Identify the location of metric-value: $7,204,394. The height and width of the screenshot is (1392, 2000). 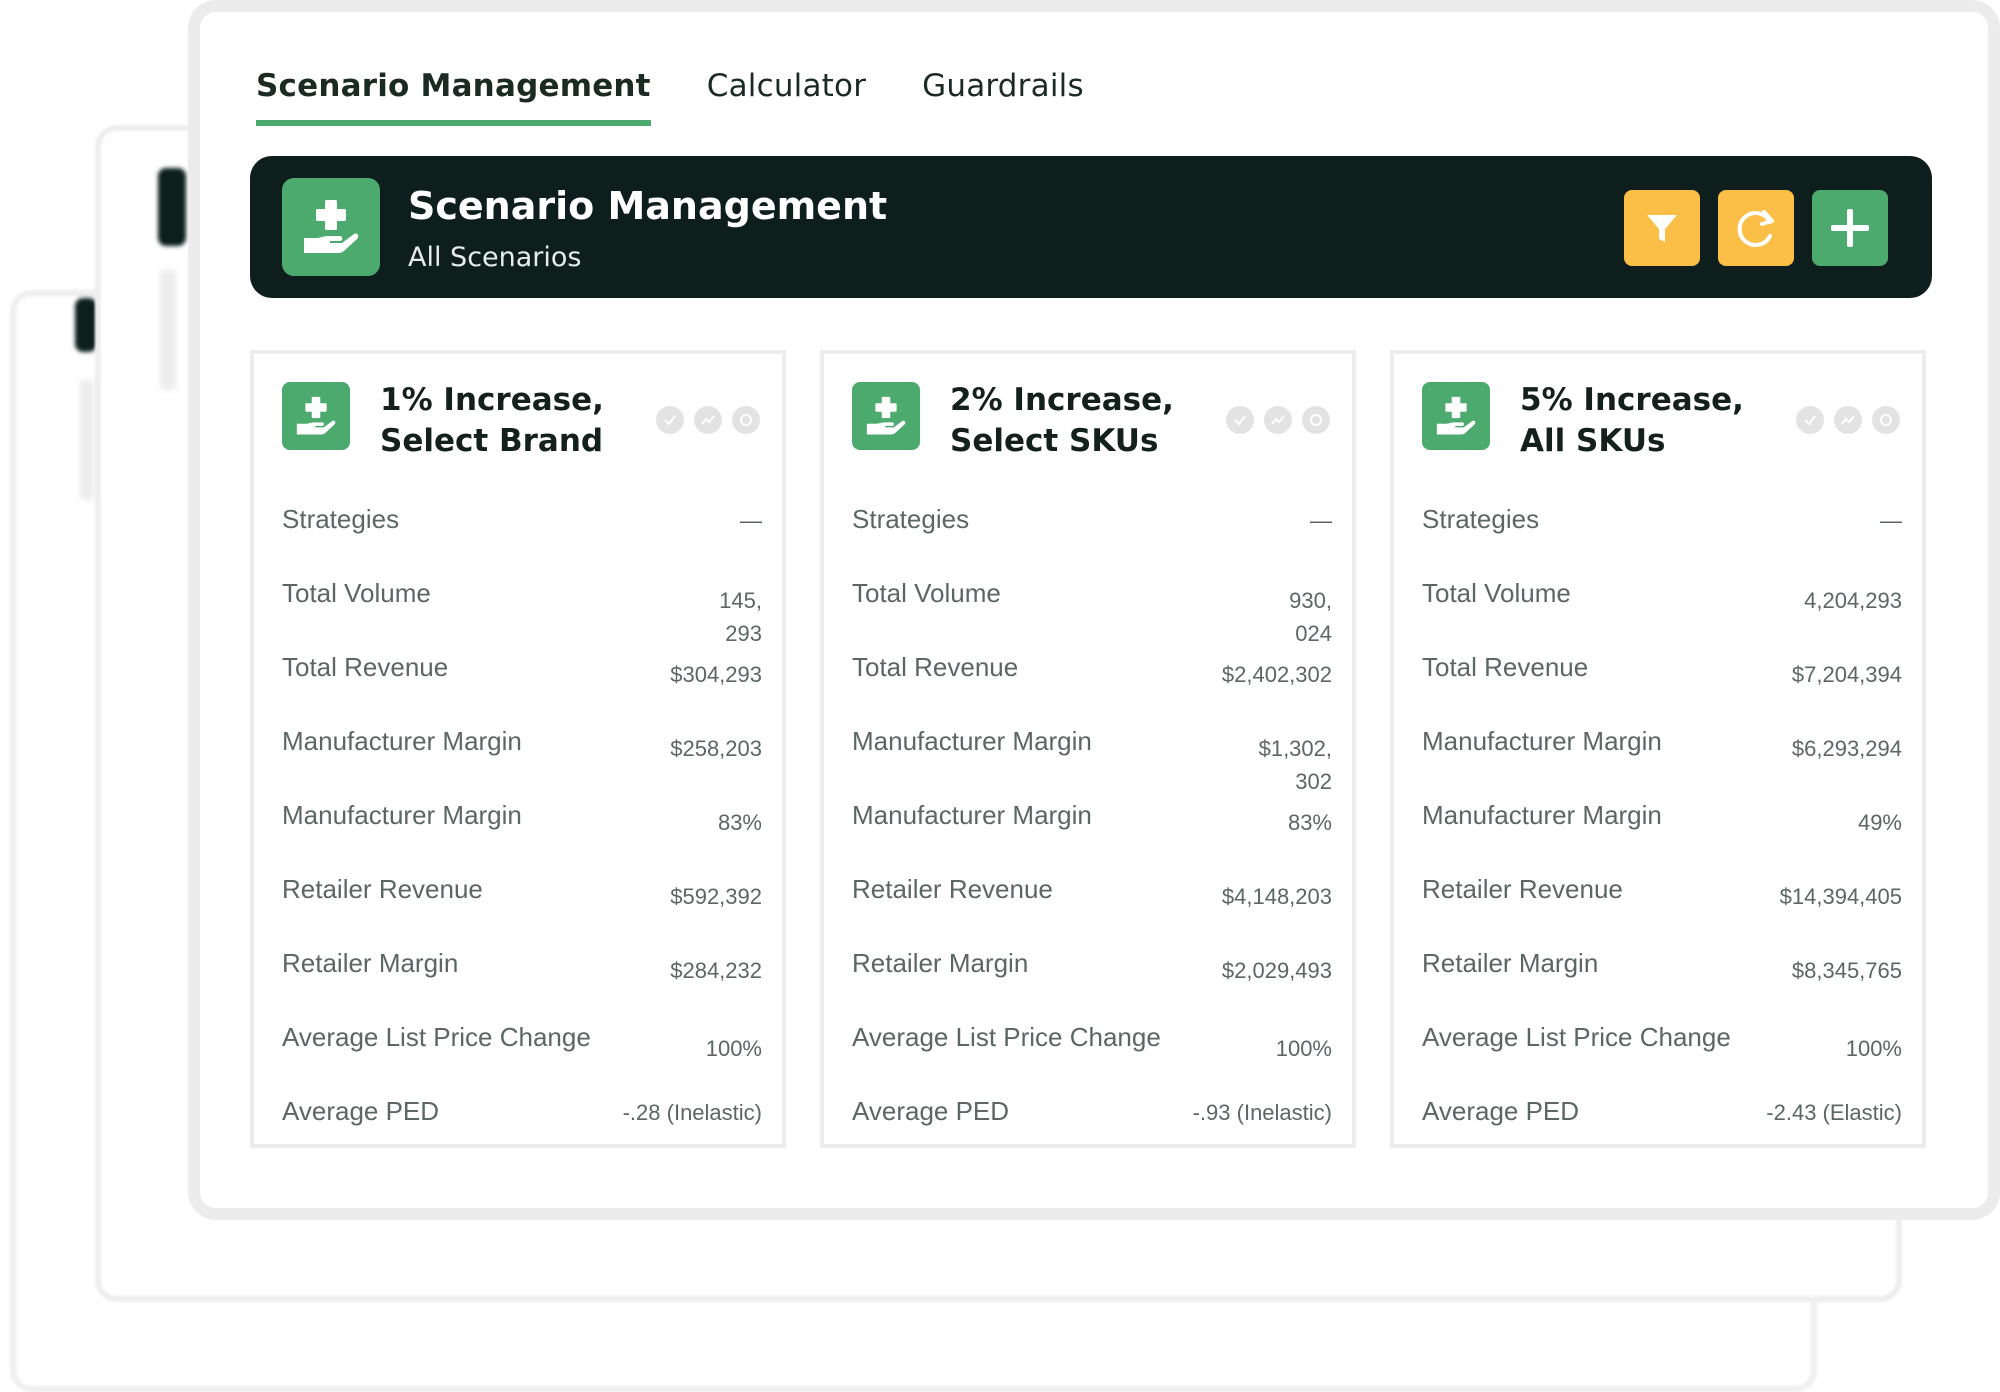
(1846, 674).